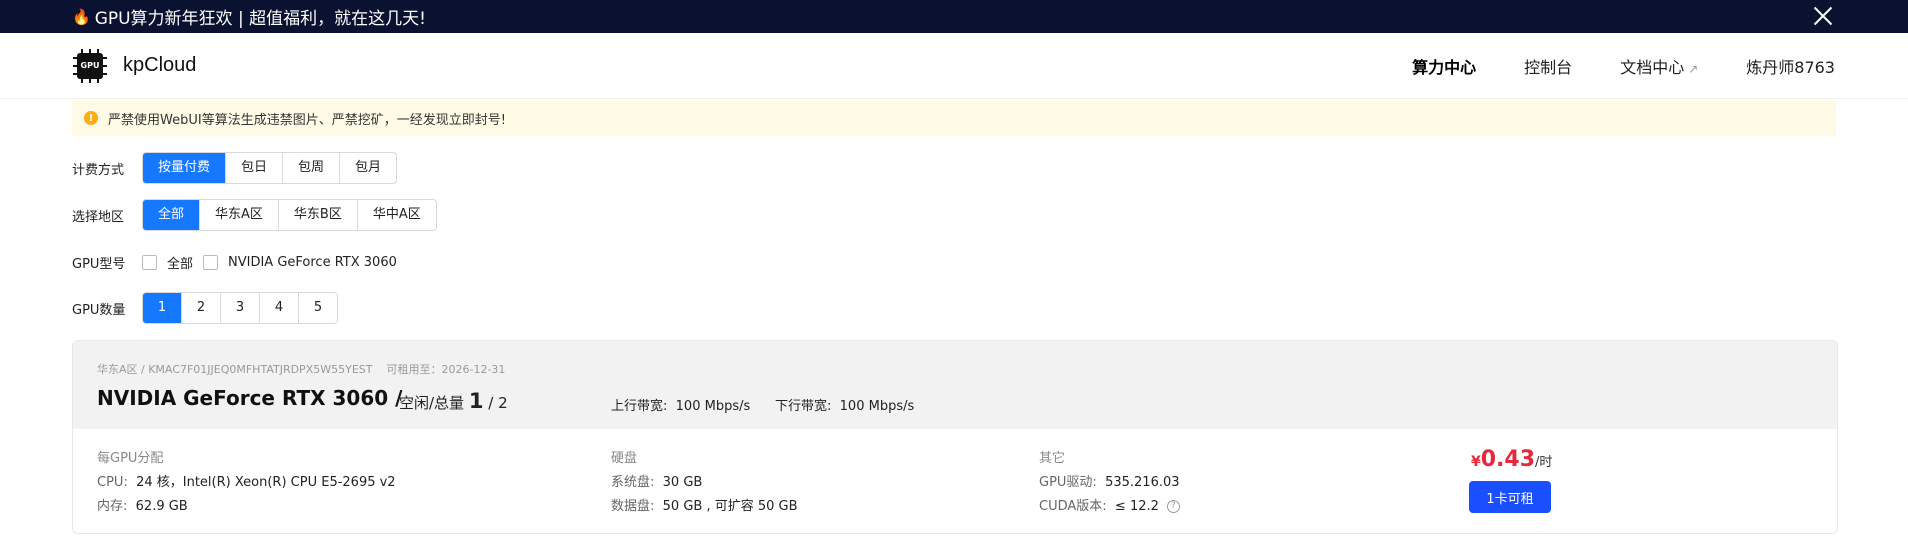 Image resolution: width=1908 pixels, height=547 pixels. I want to click on price-value: 0.43, so click(1508, 459).